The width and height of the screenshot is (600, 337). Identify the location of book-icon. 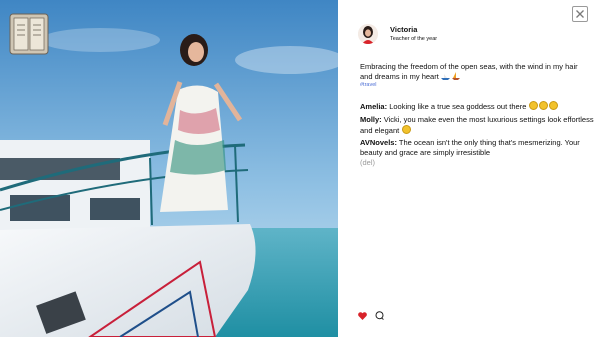
(29, 34).